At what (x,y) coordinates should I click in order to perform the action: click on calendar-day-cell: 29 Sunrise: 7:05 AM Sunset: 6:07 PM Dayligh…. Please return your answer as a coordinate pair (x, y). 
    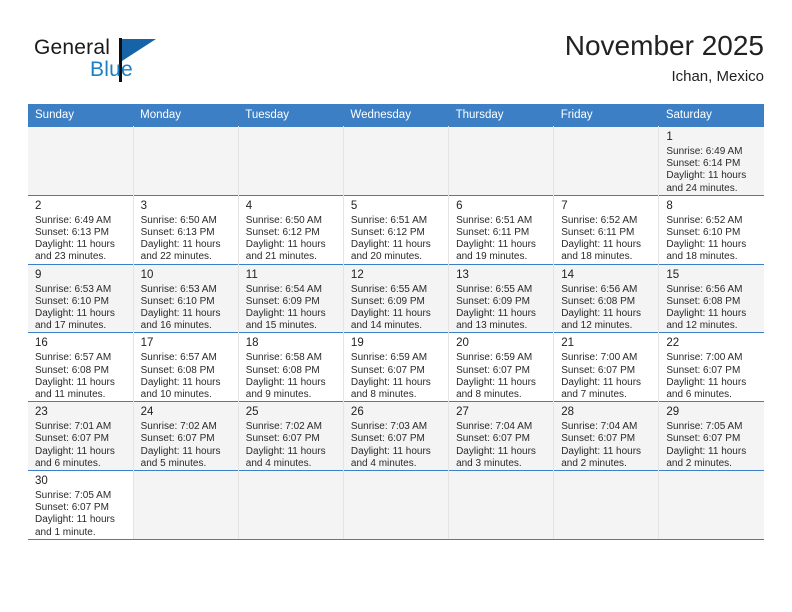
    Looking at the image, I should click on (711, 436).